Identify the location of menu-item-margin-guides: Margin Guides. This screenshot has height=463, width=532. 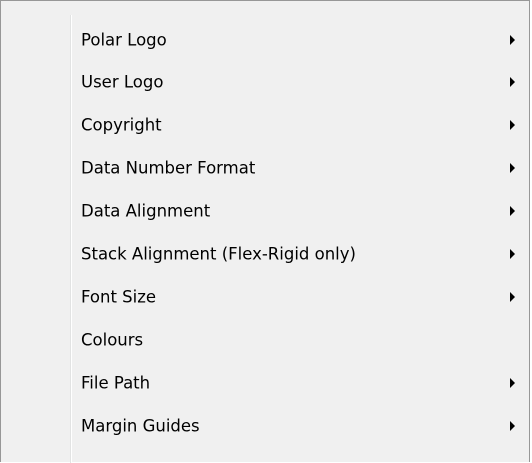
(265, 426).